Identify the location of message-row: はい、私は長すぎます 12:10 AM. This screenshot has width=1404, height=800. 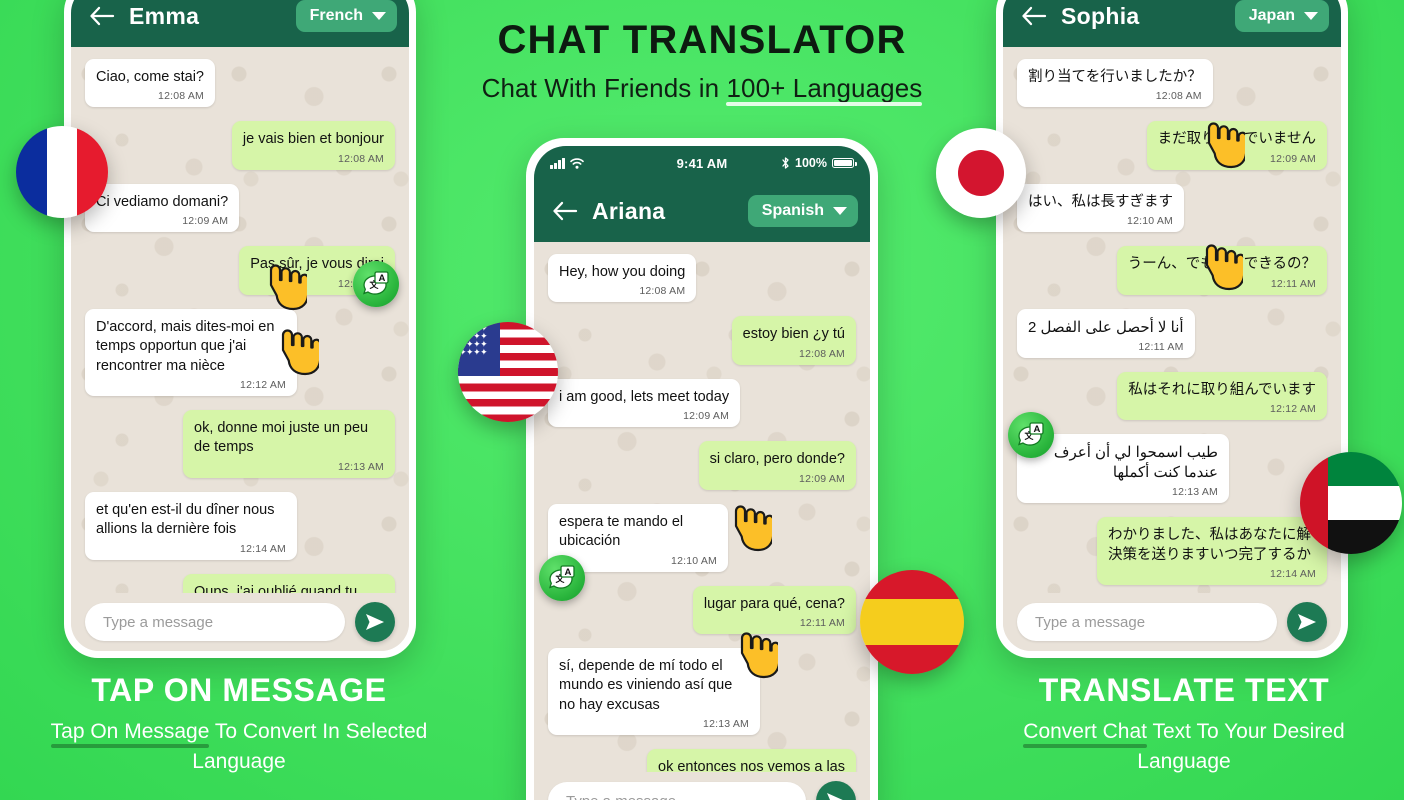
(1172, 208).